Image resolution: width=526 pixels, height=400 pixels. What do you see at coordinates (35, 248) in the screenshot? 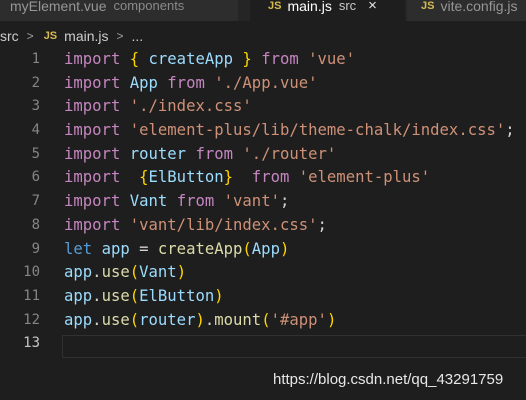
I see `line-number: 9` at bounding box center [35, 248].